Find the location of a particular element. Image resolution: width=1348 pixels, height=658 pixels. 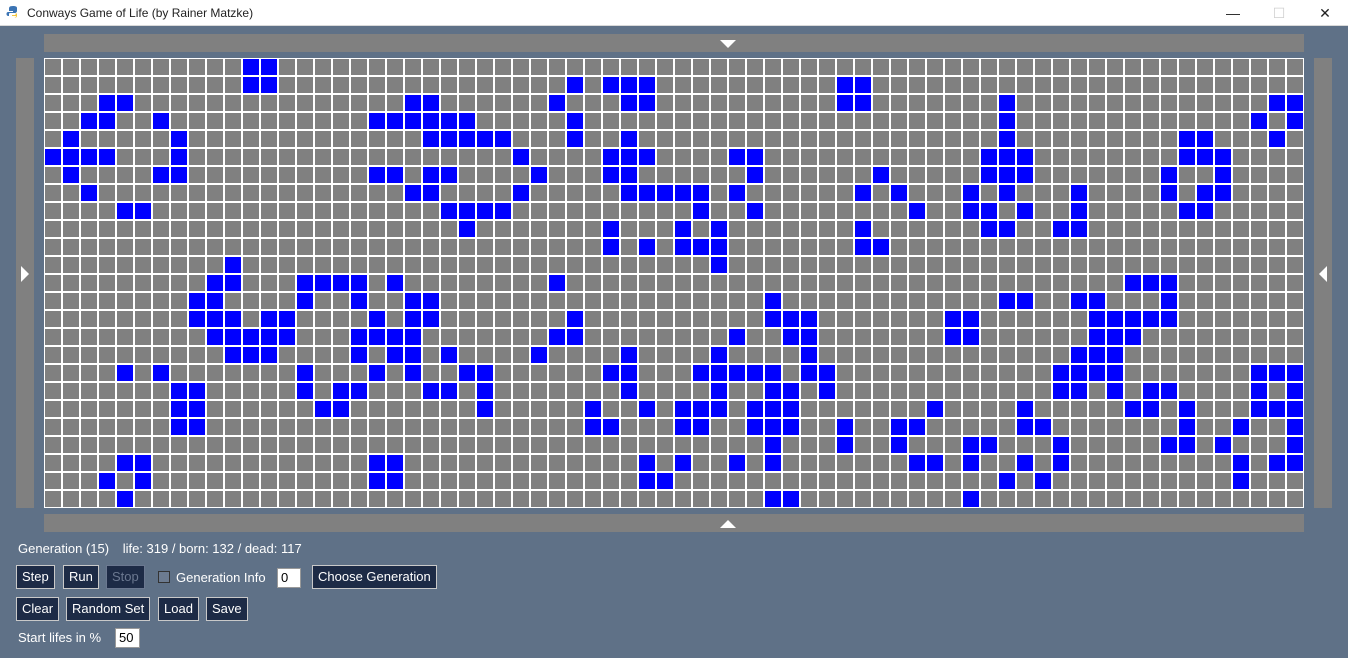

shift-up-bar is located at coordinates (674, 523).